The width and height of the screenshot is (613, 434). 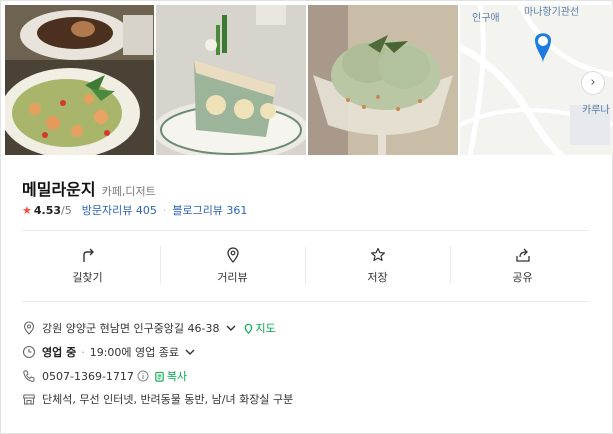 I want to click on street-view-button: 거리뷰, so click(x=232, y=266).